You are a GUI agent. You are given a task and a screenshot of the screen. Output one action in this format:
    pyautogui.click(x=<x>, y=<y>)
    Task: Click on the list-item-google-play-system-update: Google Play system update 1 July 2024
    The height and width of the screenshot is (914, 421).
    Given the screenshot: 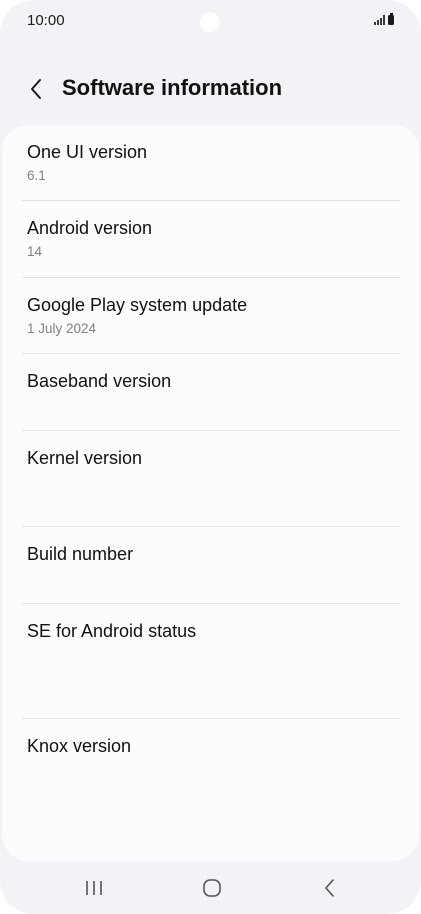 What is the action you would take?
    pyautogui.click(x=211, y=320)
    